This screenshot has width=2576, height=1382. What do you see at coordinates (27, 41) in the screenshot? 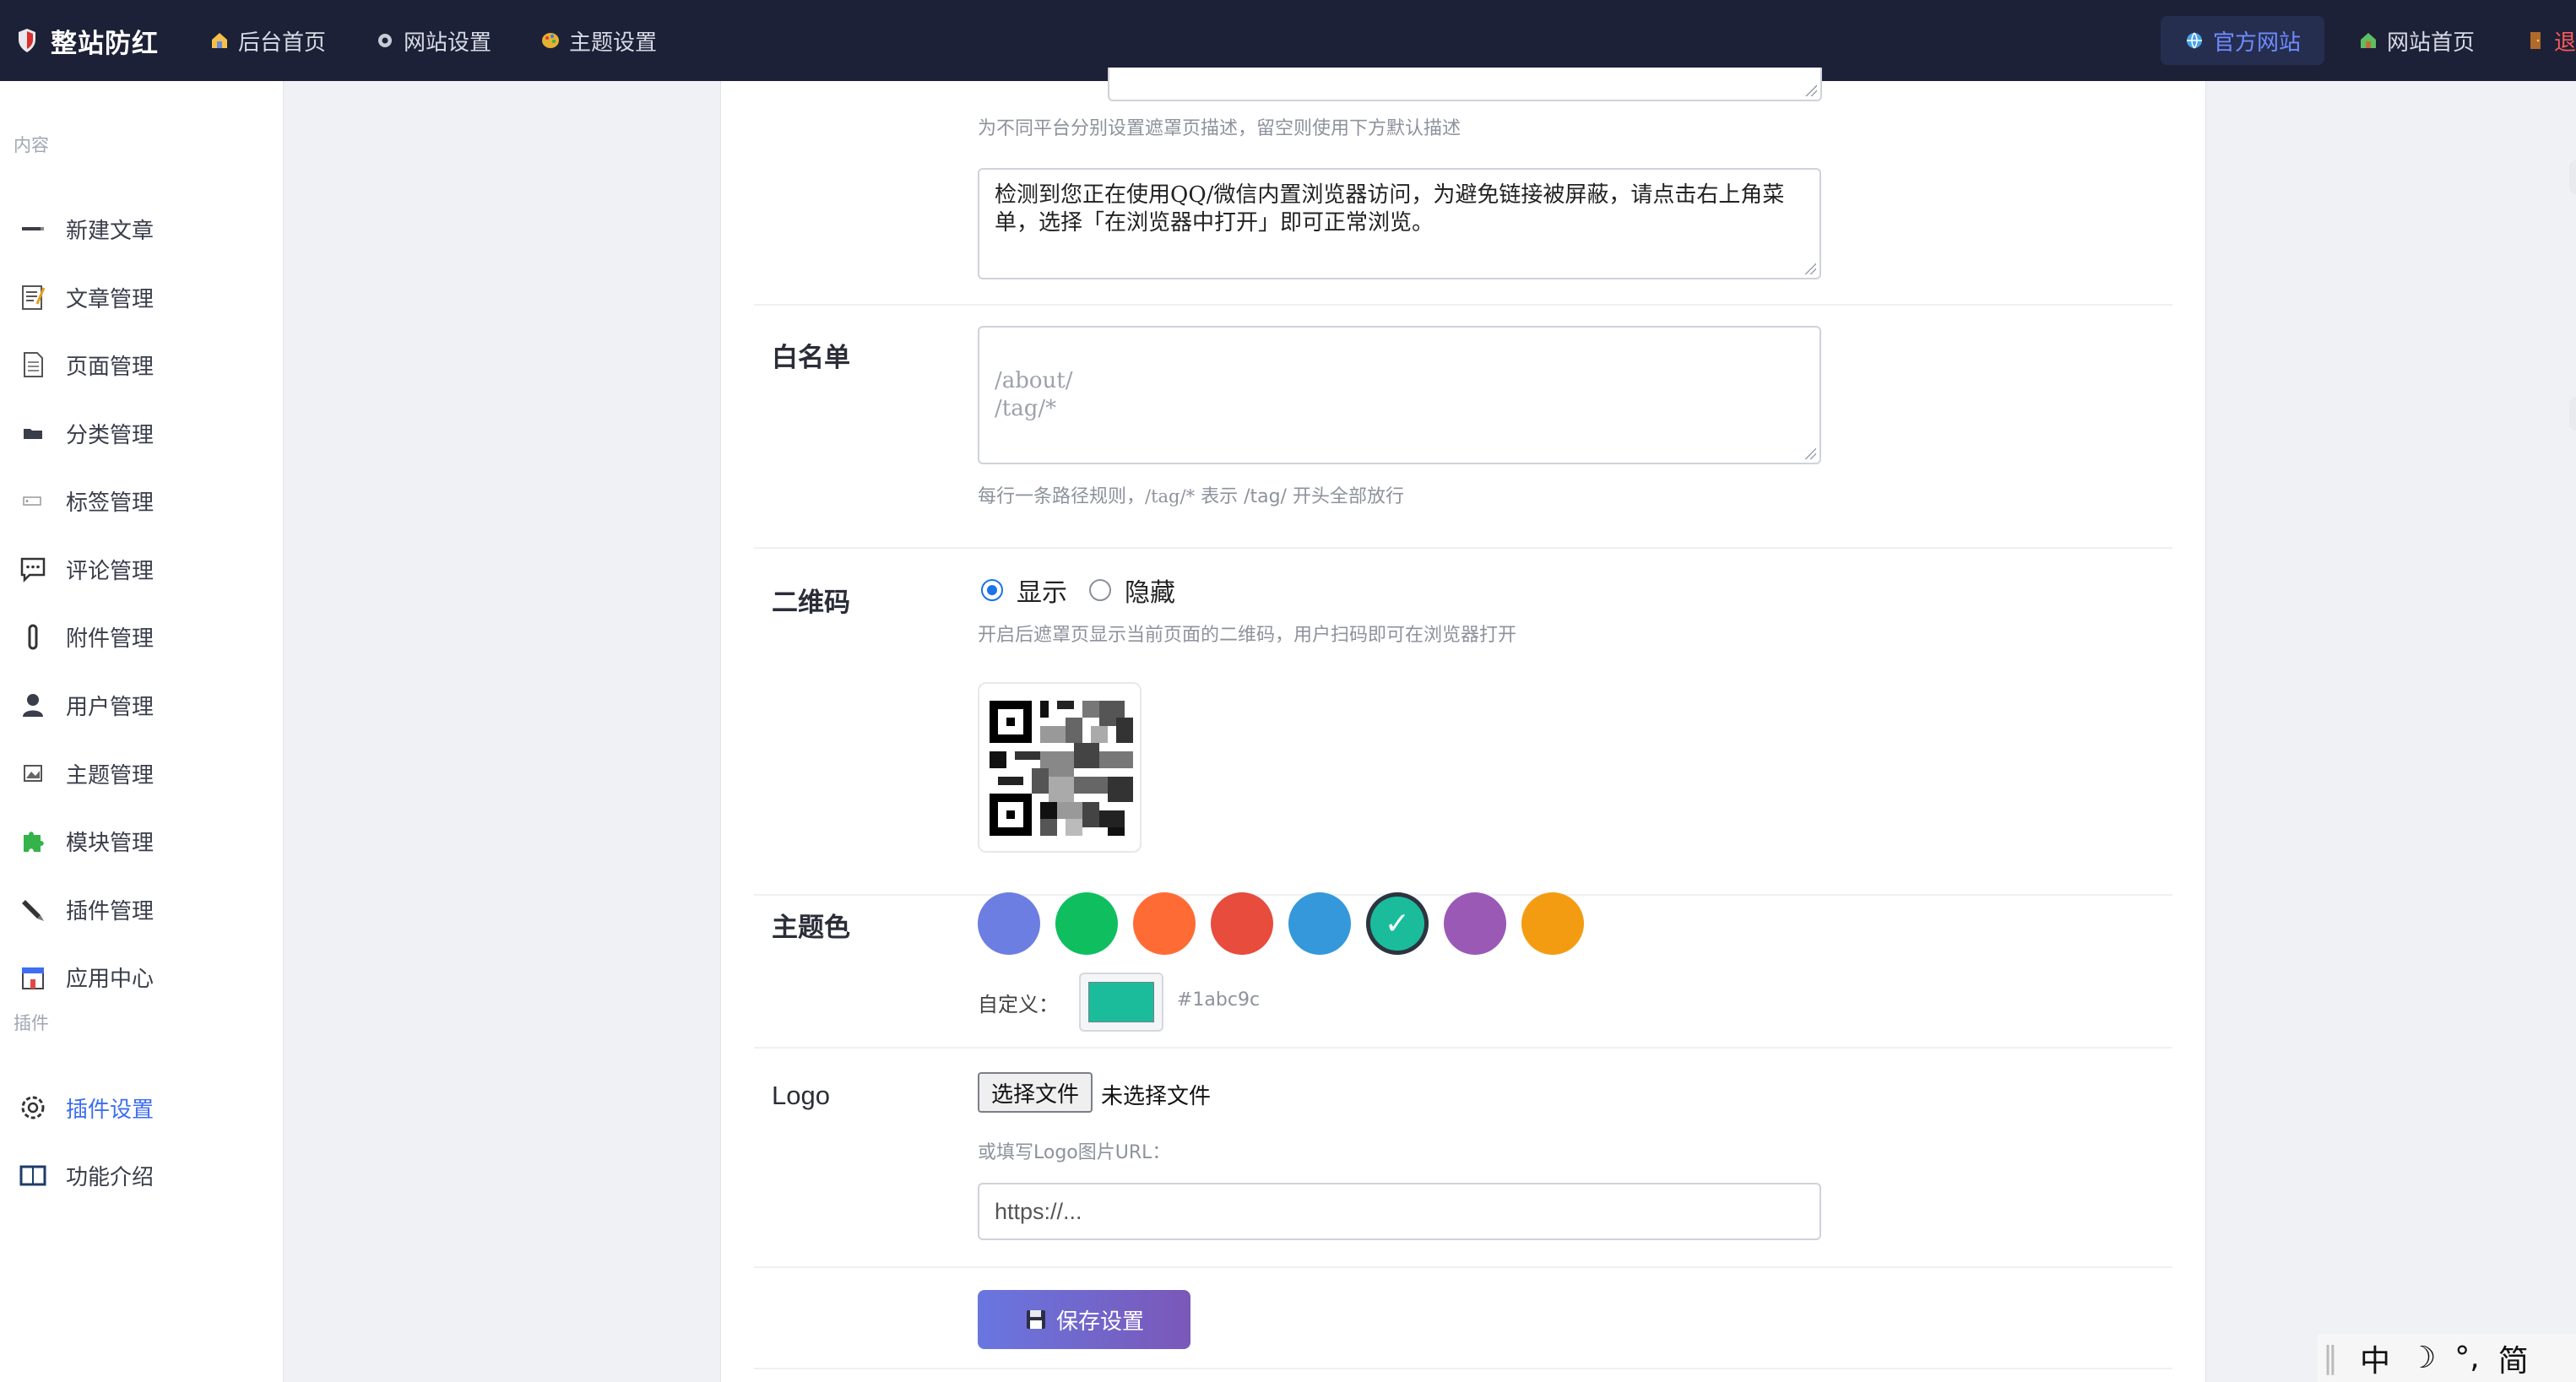
I see `shield-icon` at bounding box center [27, 41].